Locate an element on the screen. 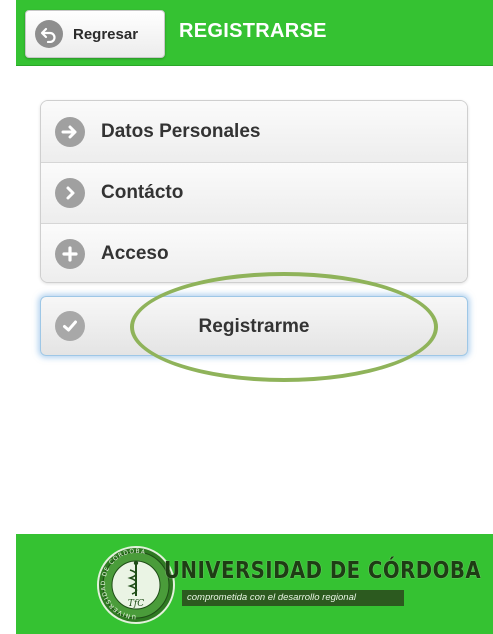 Image resolution: width=493 pixels, height=634 pixels. menu-item-datos-personales: Datos Personales is located at coordinates (254, 131).